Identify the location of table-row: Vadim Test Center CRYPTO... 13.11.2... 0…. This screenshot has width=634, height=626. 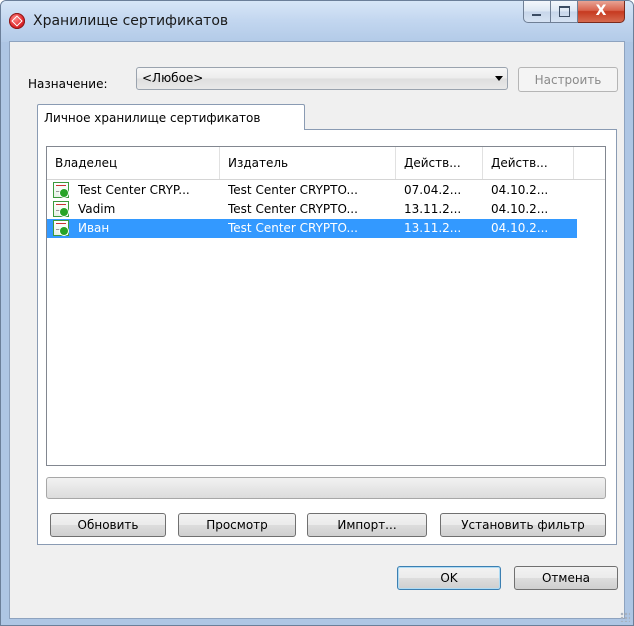
(326, 209).